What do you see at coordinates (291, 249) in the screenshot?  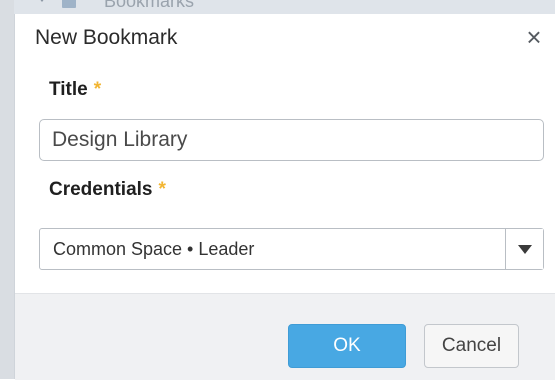 I see `credentials-select: Common Space • Leader` at bounding box center [291, 249].